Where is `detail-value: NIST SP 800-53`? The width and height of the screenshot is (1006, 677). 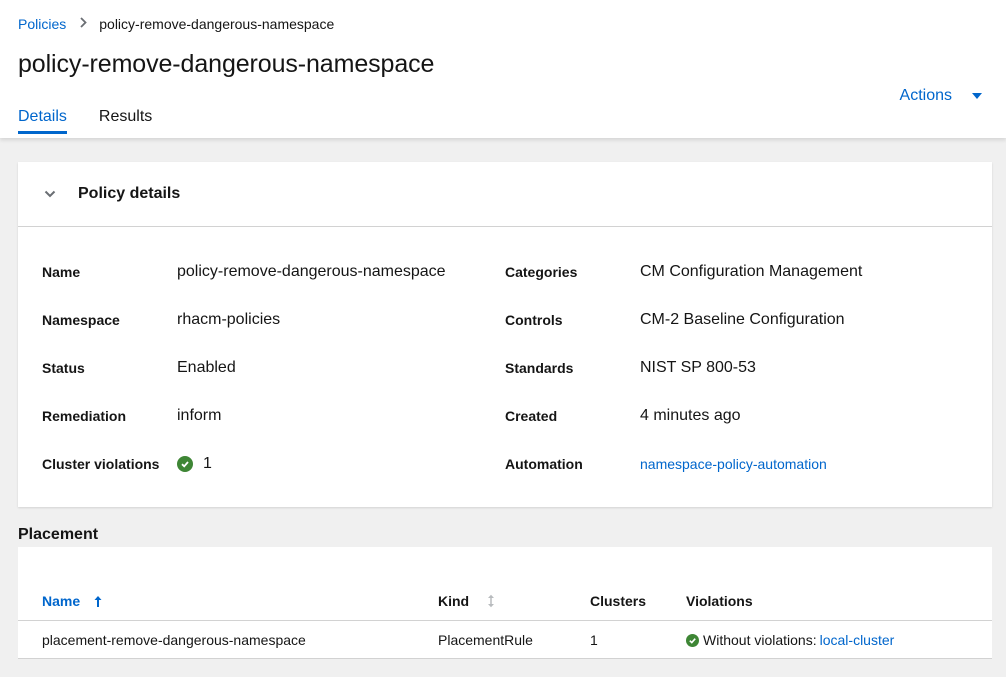
detail-value: NIST SP 800-53 is located at coordinates (698, 367).